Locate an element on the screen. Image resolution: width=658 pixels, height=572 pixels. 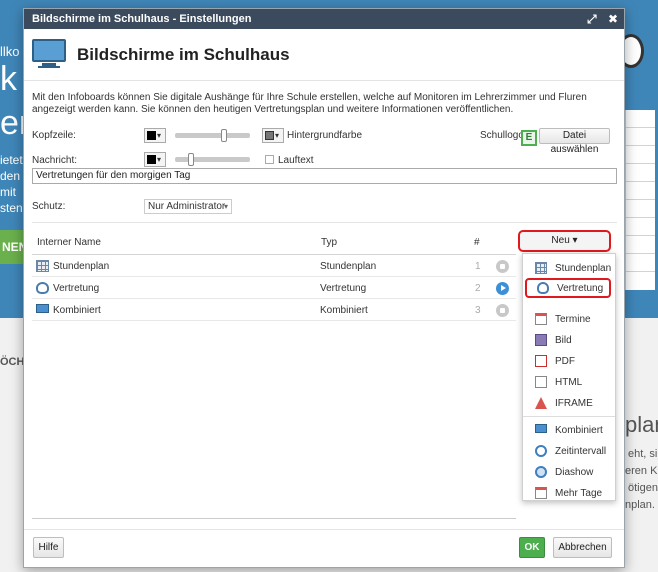
menu-item-pdf: PDF is located at coordinates (569, 361).